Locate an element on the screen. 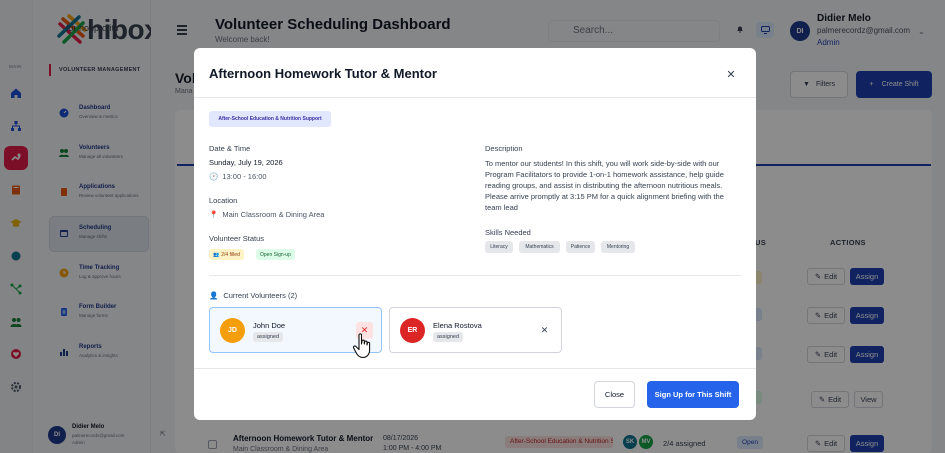 Image resolution: width=945 pixels, height=453 pixels. remove-volunteer-icon: ✕ is located at coordinates (544, 330).